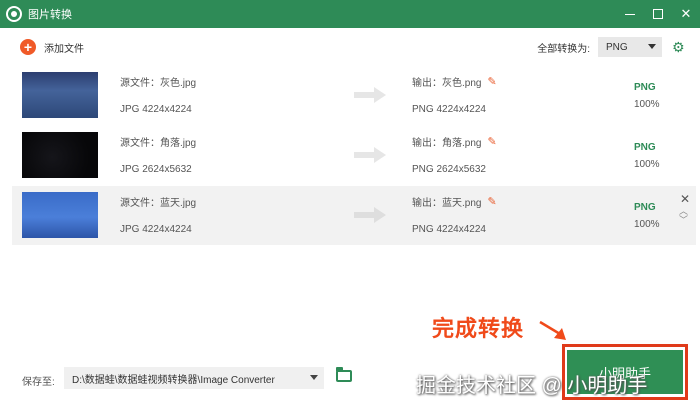  I want to click on close-icon: ✕, so click(686, 13).